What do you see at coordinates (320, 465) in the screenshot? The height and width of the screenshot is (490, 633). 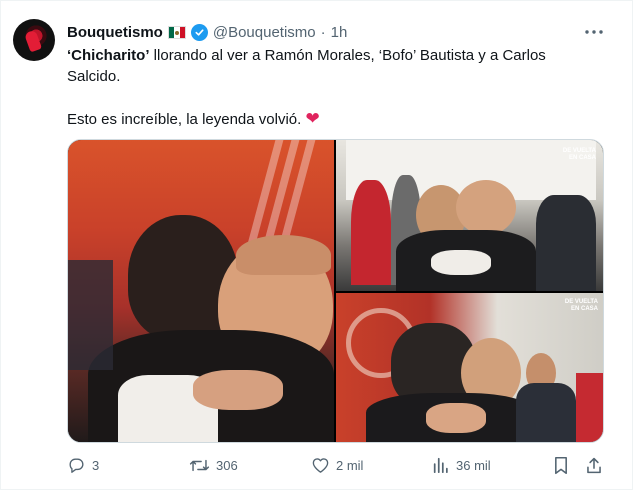 I see `like-icon` at bounding box center [320, 465].